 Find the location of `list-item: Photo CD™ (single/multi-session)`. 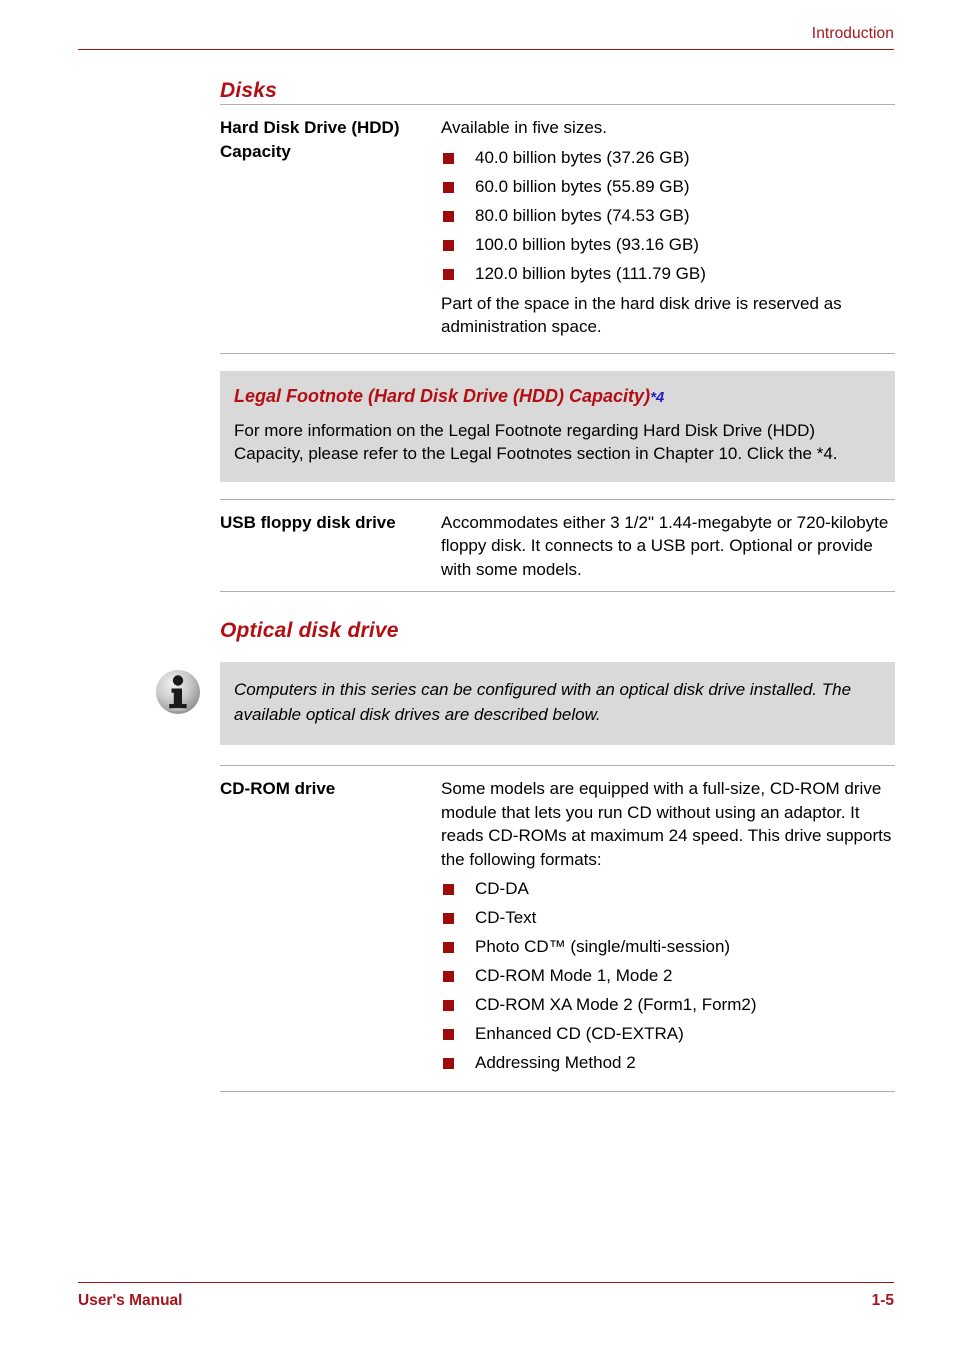

list-item: Photo CD™ (single/multi-session) is located at coordinates (668, 947).